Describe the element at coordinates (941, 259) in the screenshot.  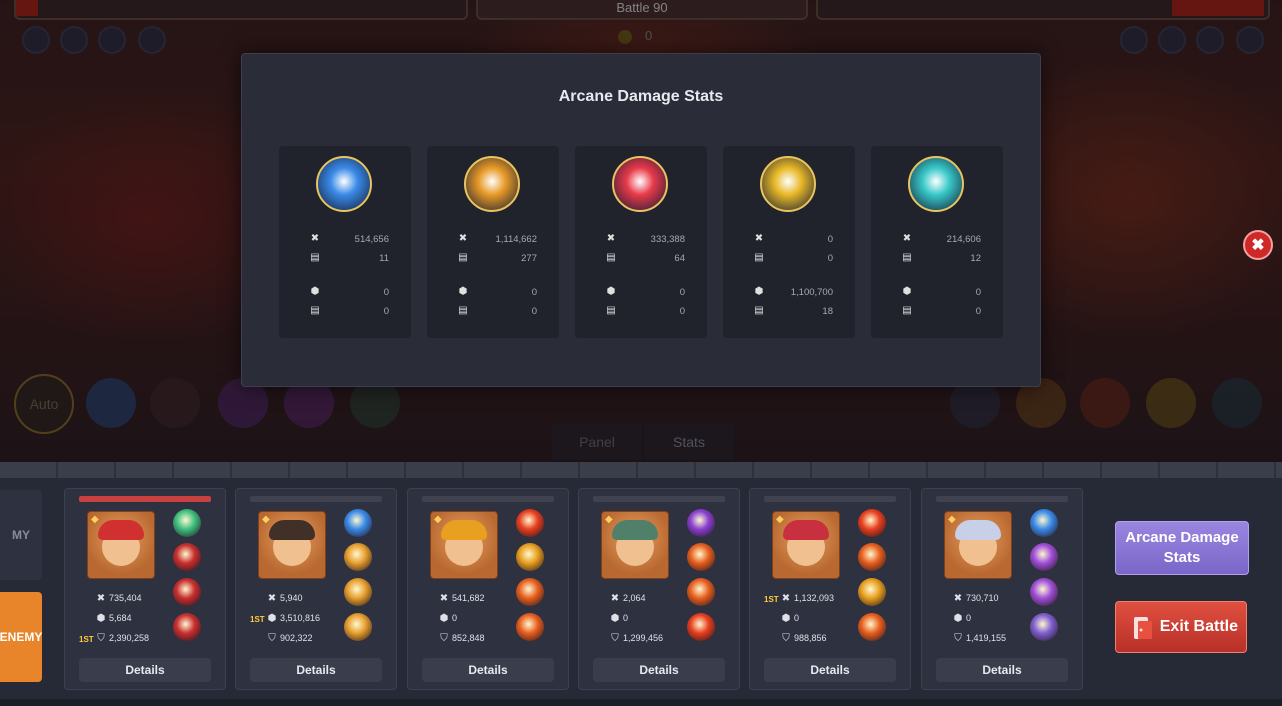
I see `hits-row: ▤ 12` at that location.